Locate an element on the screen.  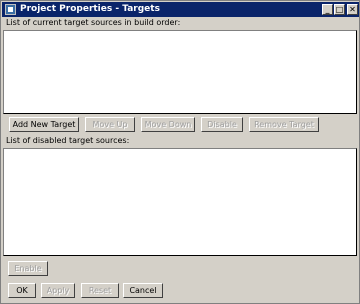
reset-button: Reset is located at coordinates (100, 290).